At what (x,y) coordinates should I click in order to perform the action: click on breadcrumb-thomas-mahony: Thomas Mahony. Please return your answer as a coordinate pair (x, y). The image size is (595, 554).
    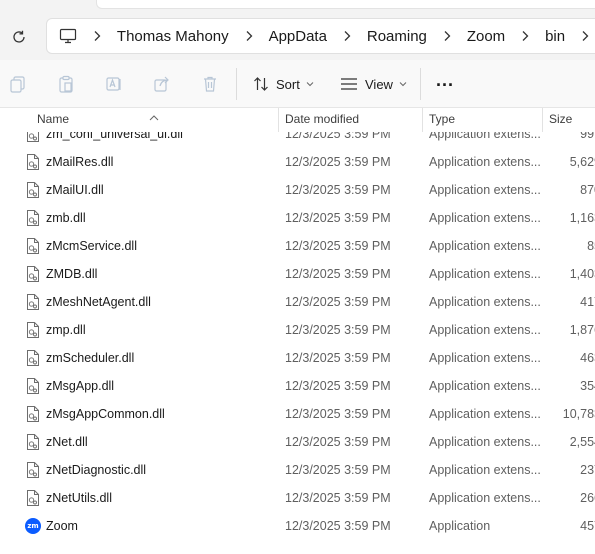
    Looking at the image, I should click on (173, 36).